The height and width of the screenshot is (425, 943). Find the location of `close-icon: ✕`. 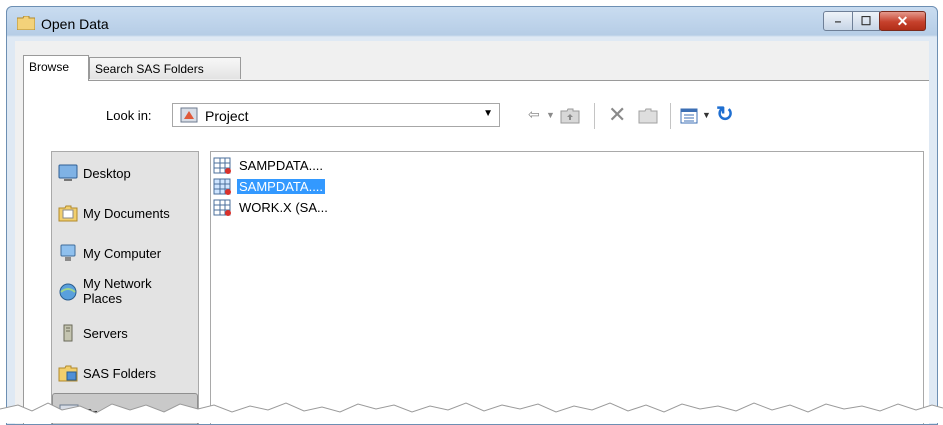

close-icon: ✕ is located at coordinates (902, 20).